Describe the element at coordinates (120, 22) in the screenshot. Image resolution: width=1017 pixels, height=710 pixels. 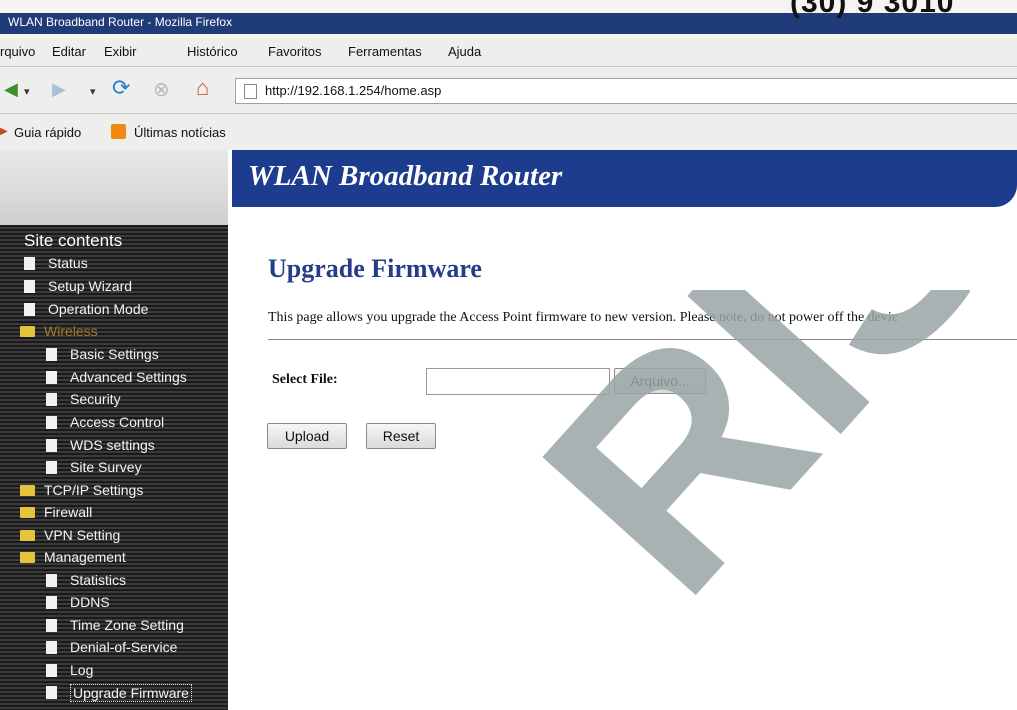
I see `window-title: WLAN Broadband Router - Mozilla Firefox` at that location.